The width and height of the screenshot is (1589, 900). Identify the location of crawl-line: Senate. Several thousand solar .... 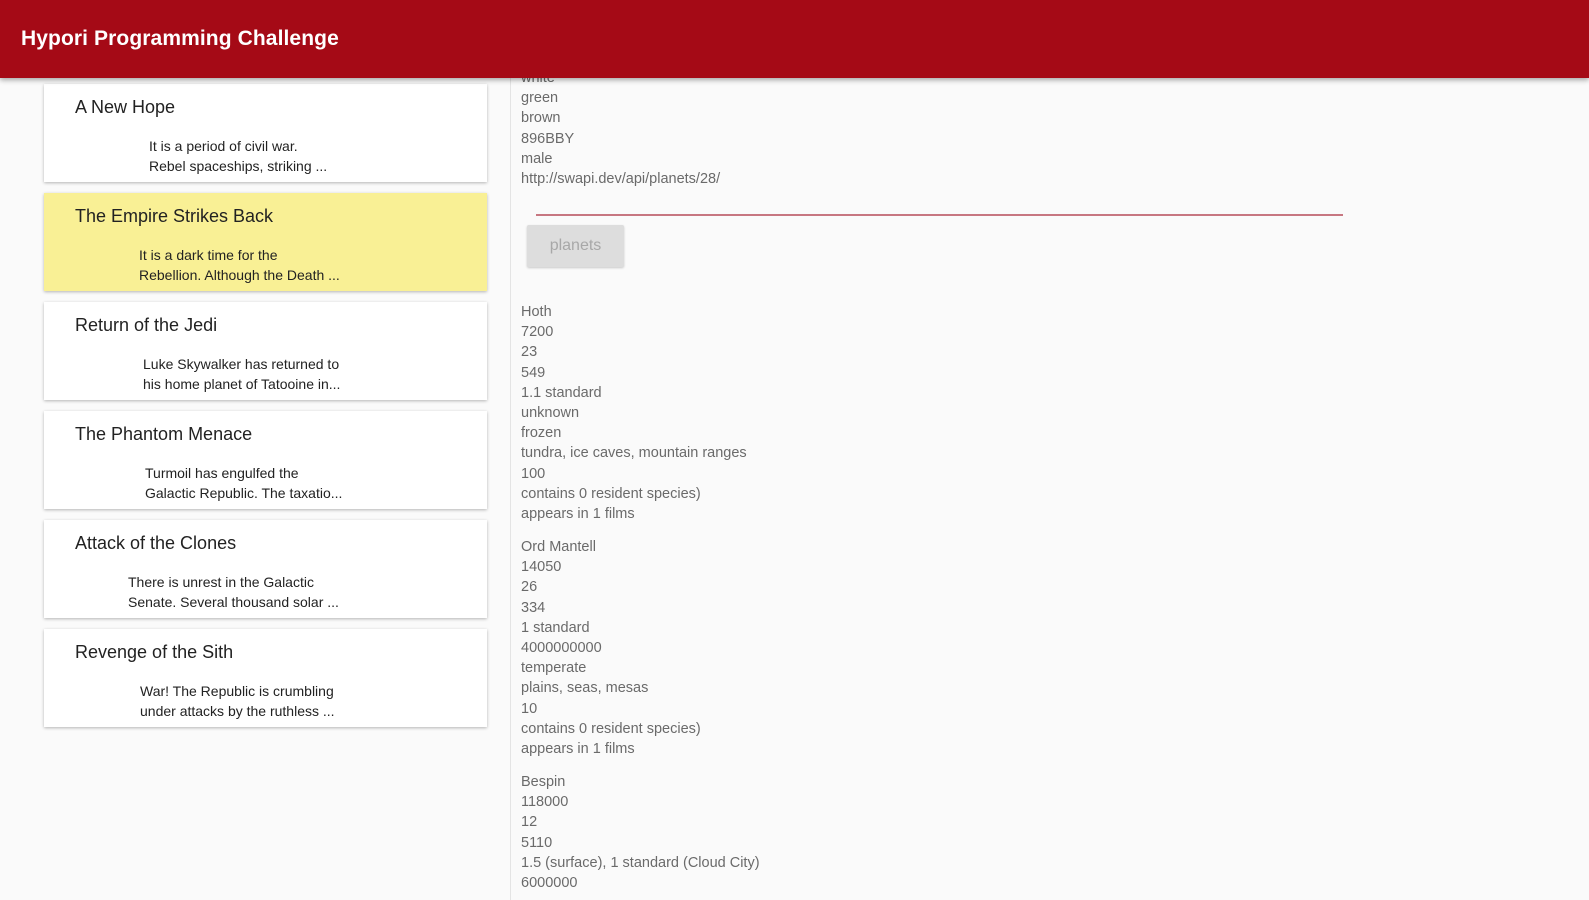
(233, 602).